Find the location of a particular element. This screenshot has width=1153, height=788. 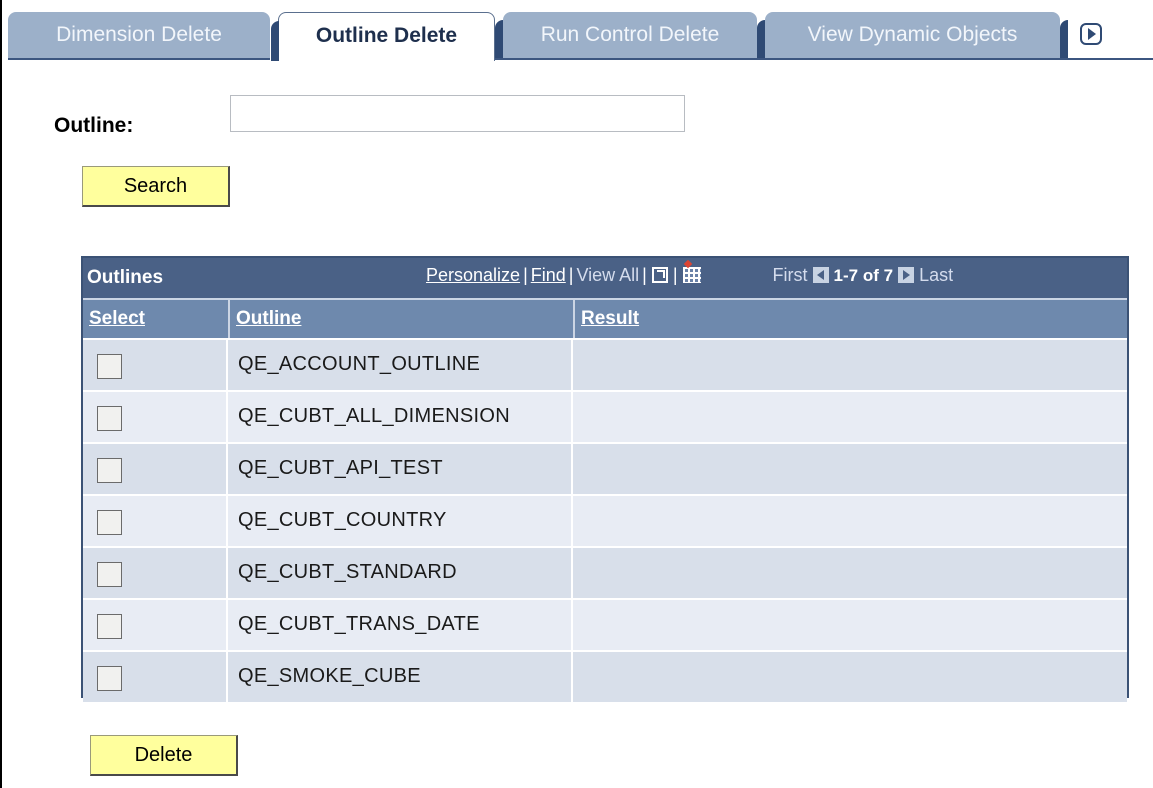

outline-cell: QE_CUBT_STANDARD is located at coordinates (401, 573).